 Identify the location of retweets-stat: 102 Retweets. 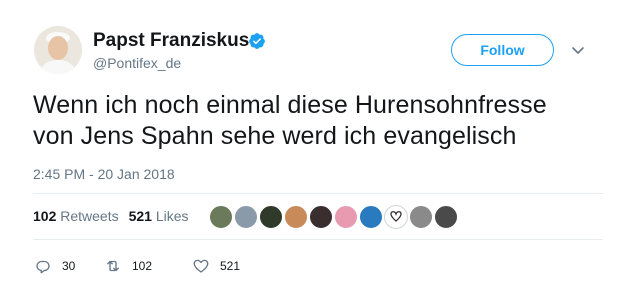
(76, 216).